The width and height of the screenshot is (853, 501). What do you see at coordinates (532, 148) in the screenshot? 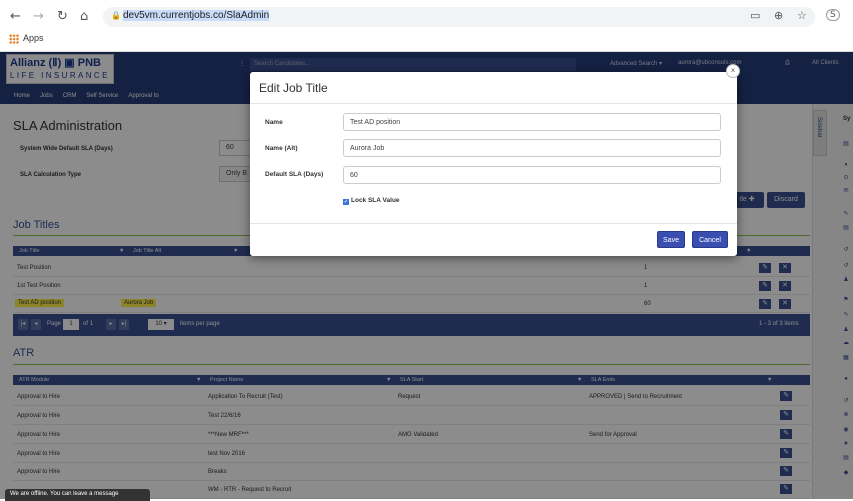
I see `name-alt-input: Aurora Job` at bounding box center [532, 148].